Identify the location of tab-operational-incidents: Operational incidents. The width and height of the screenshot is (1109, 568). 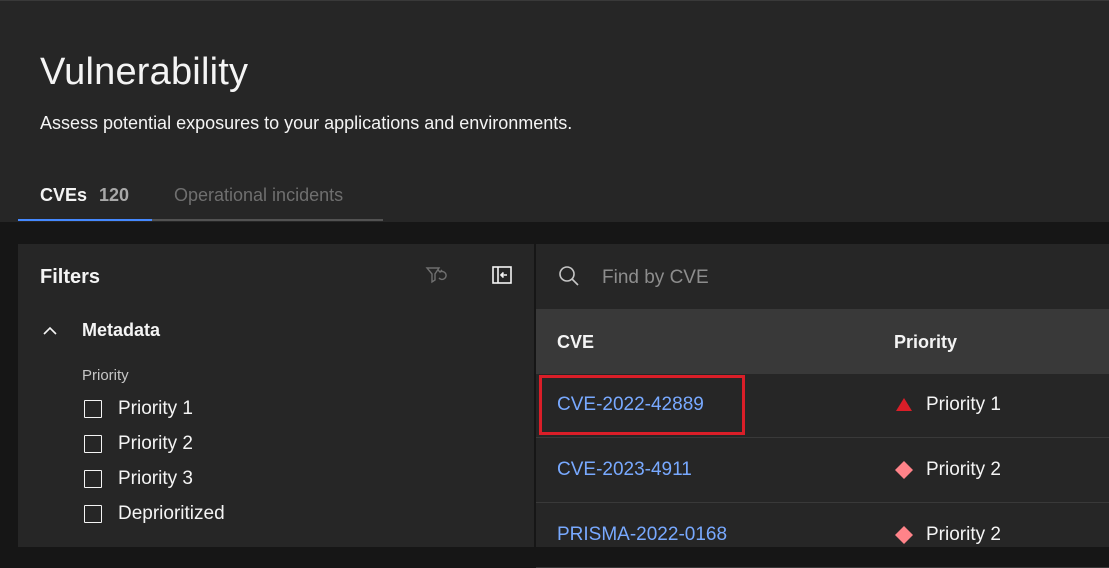
(267, 196).